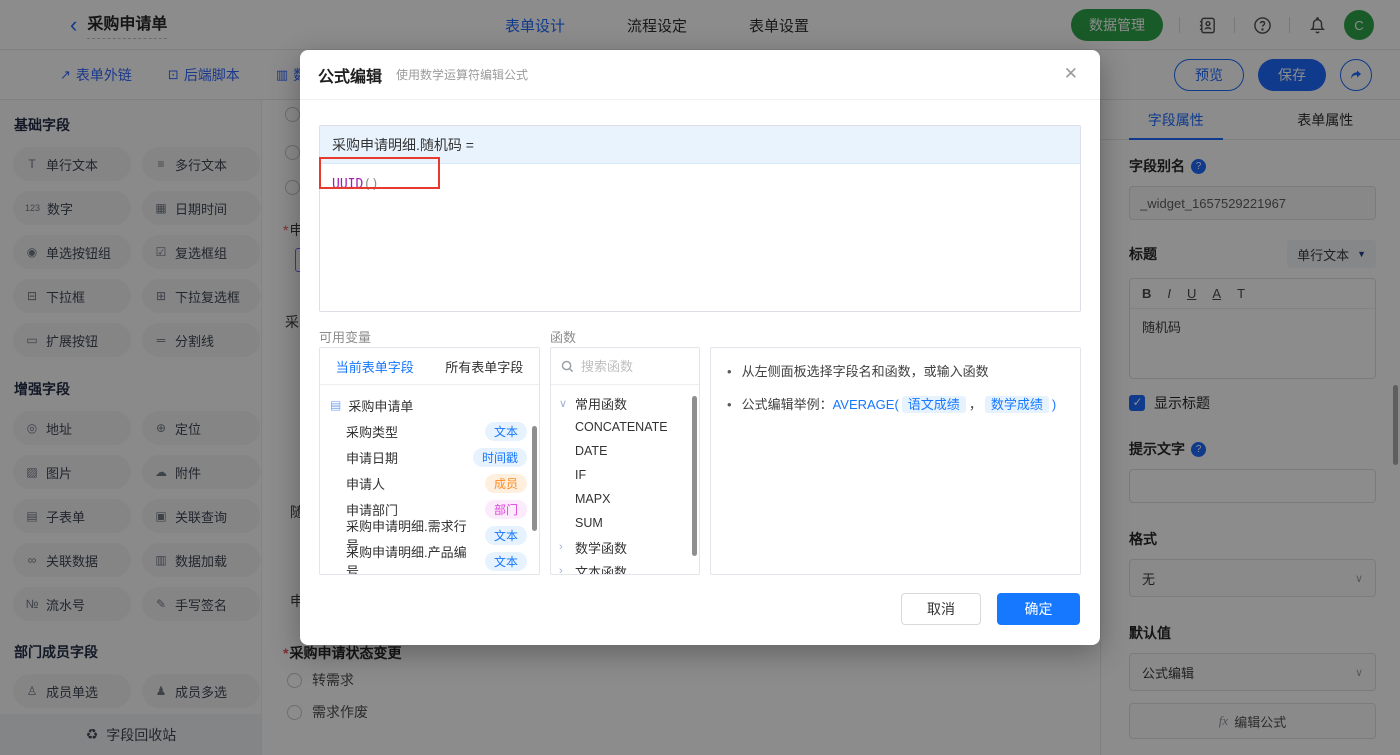 The height and width of the screenshot is (755, 1400). What do you see at coordinates (694, 476) in the screenshot?
I see `functions-scrollbar` at bounding box center [694, 476].